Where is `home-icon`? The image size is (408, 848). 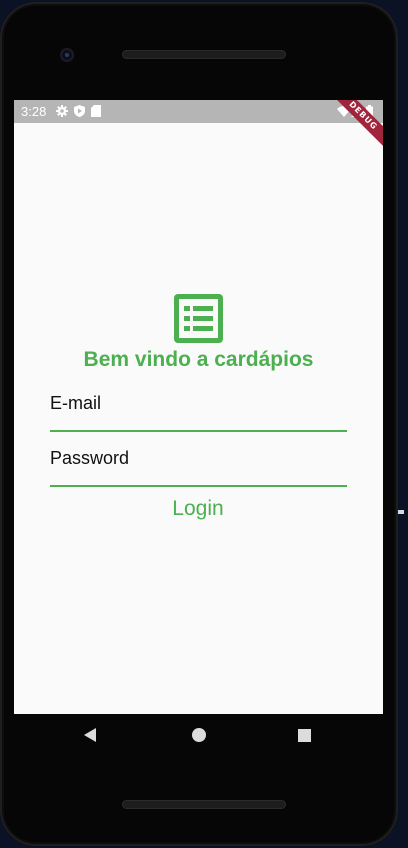
home-icon is located at coordinates (199, 735).